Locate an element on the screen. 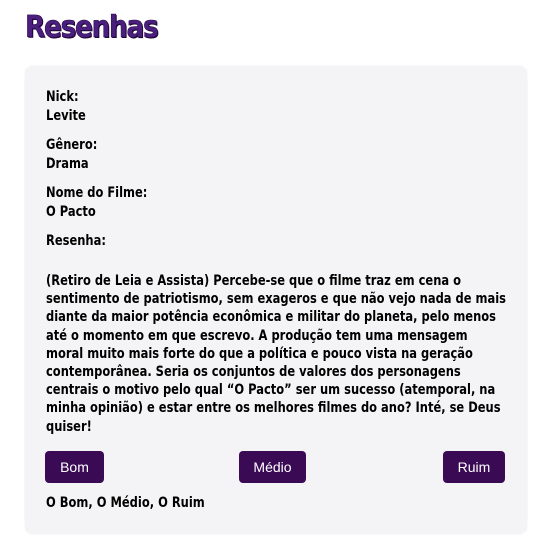 The height and width of the screenshot is (550, 549). genre-value: Drama is located at coordinates (67, 164).